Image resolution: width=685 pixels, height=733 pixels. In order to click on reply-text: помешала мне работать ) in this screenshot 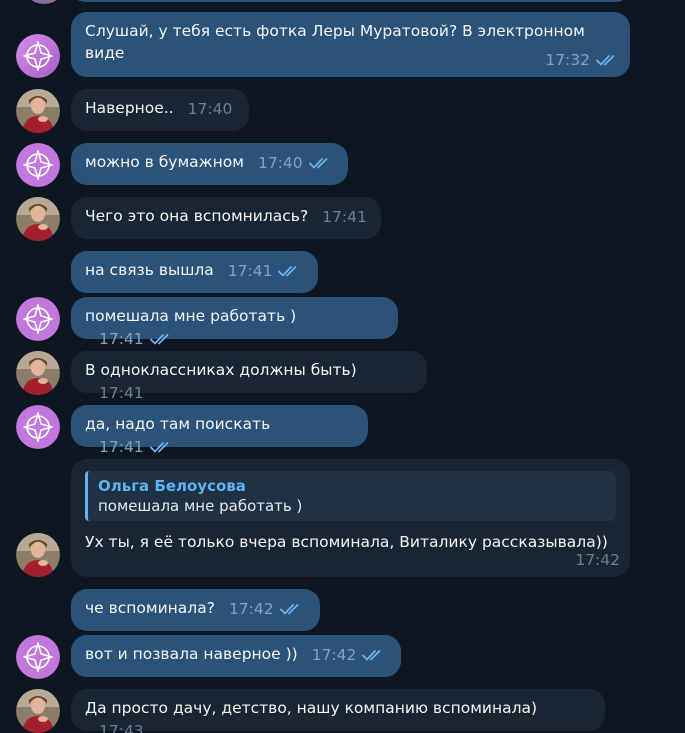, I will do `click(200, 506)`.